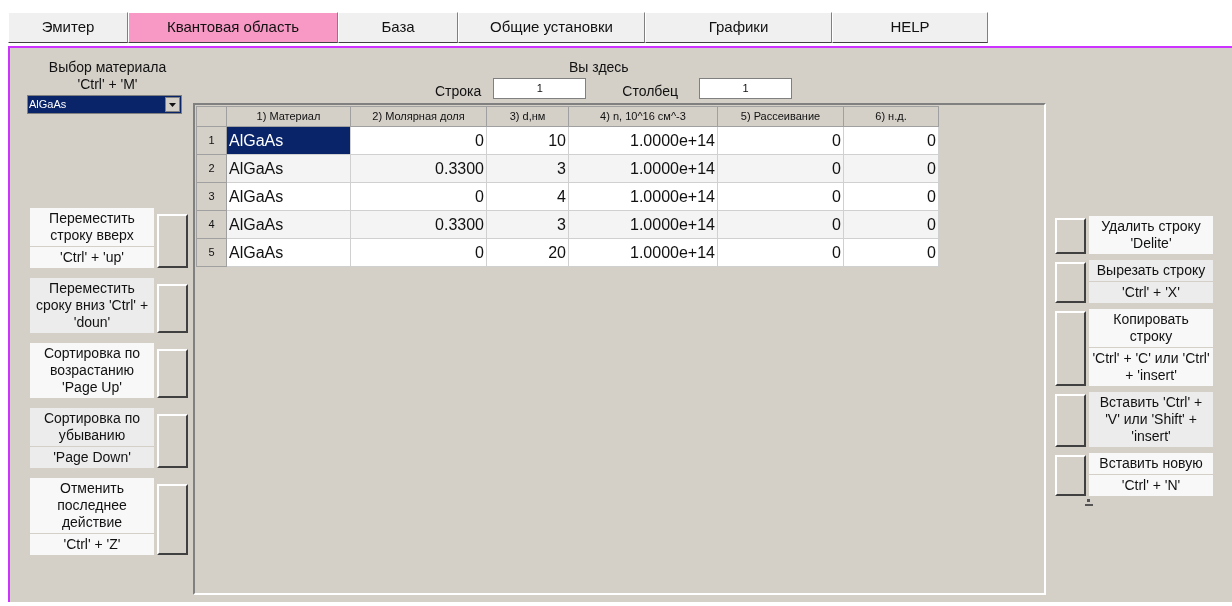 The image size is (1232, 606). What do you see at coordinates (211, 168) in the screenshot?
I see `row-header: 2` at bounding box center [211, 168].